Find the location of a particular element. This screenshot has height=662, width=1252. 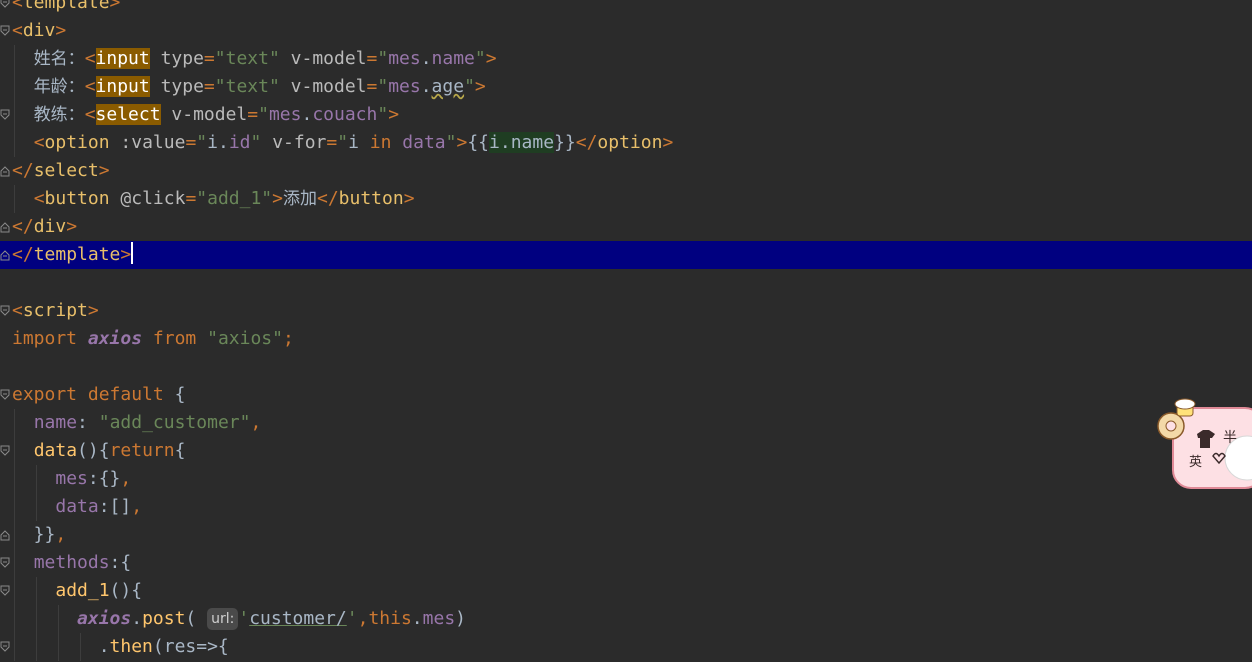

code-token: name is located at coordinates (453, 58).